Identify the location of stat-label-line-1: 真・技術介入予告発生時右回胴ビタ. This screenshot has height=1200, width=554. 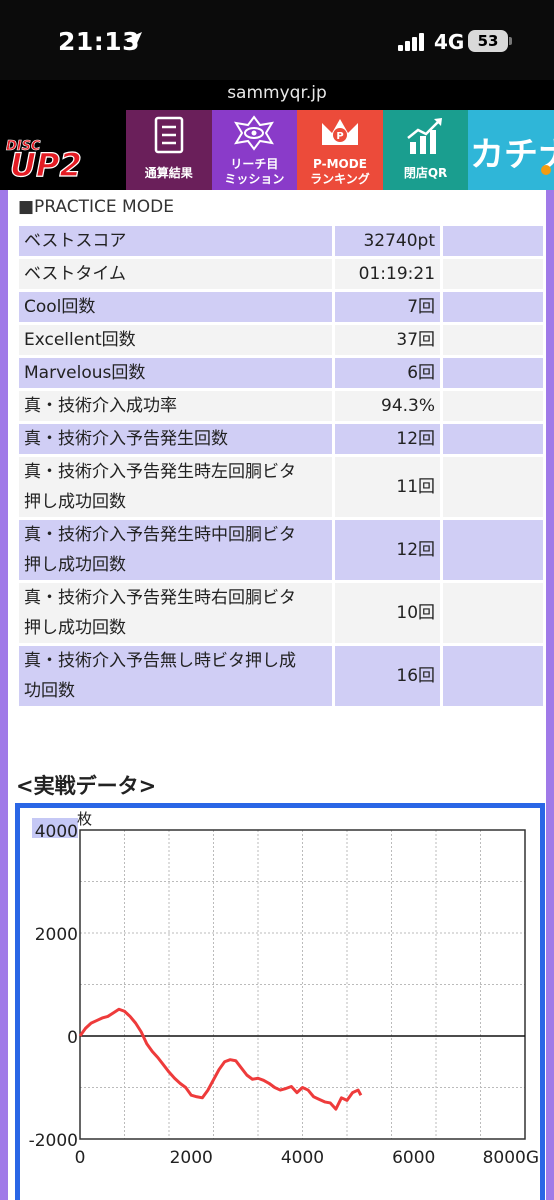
(160, 598).